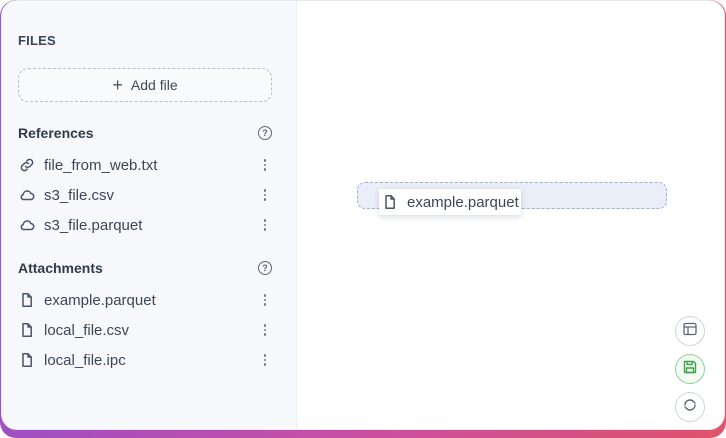 Image resolution: width=726 pixels, height=438 pixels. I want to click on attachment-item: example.parquet, so click(145, 300).